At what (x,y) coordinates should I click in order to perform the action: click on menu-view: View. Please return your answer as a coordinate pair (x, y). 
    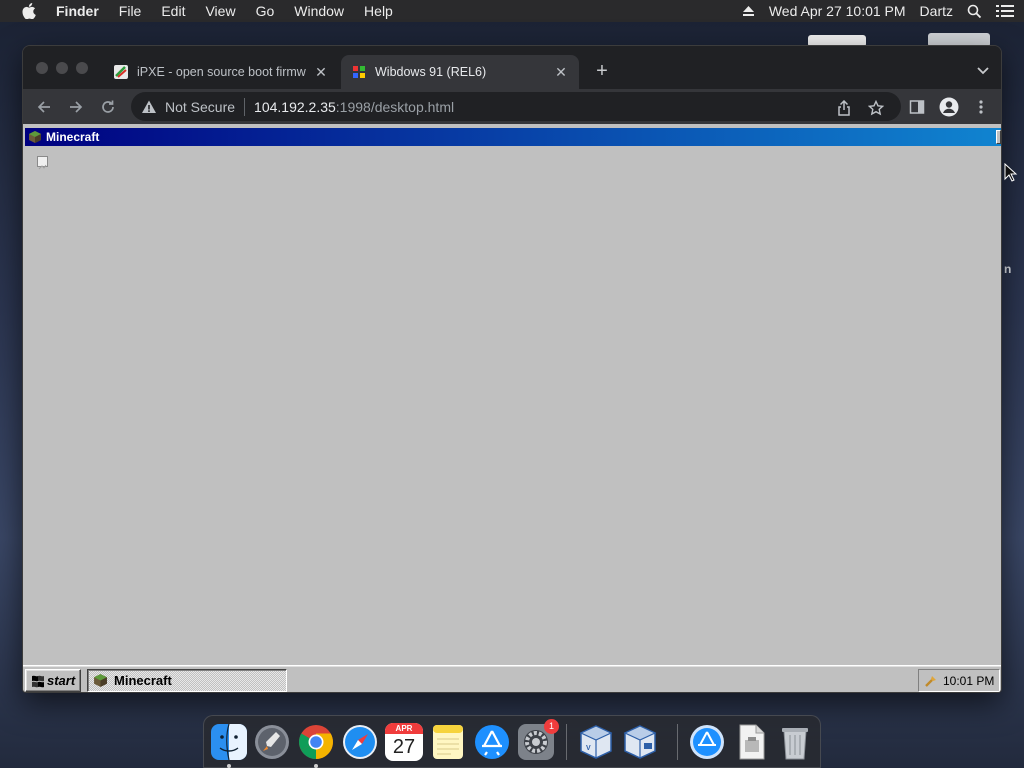
    Looking at the image, I should click on (220, 11).